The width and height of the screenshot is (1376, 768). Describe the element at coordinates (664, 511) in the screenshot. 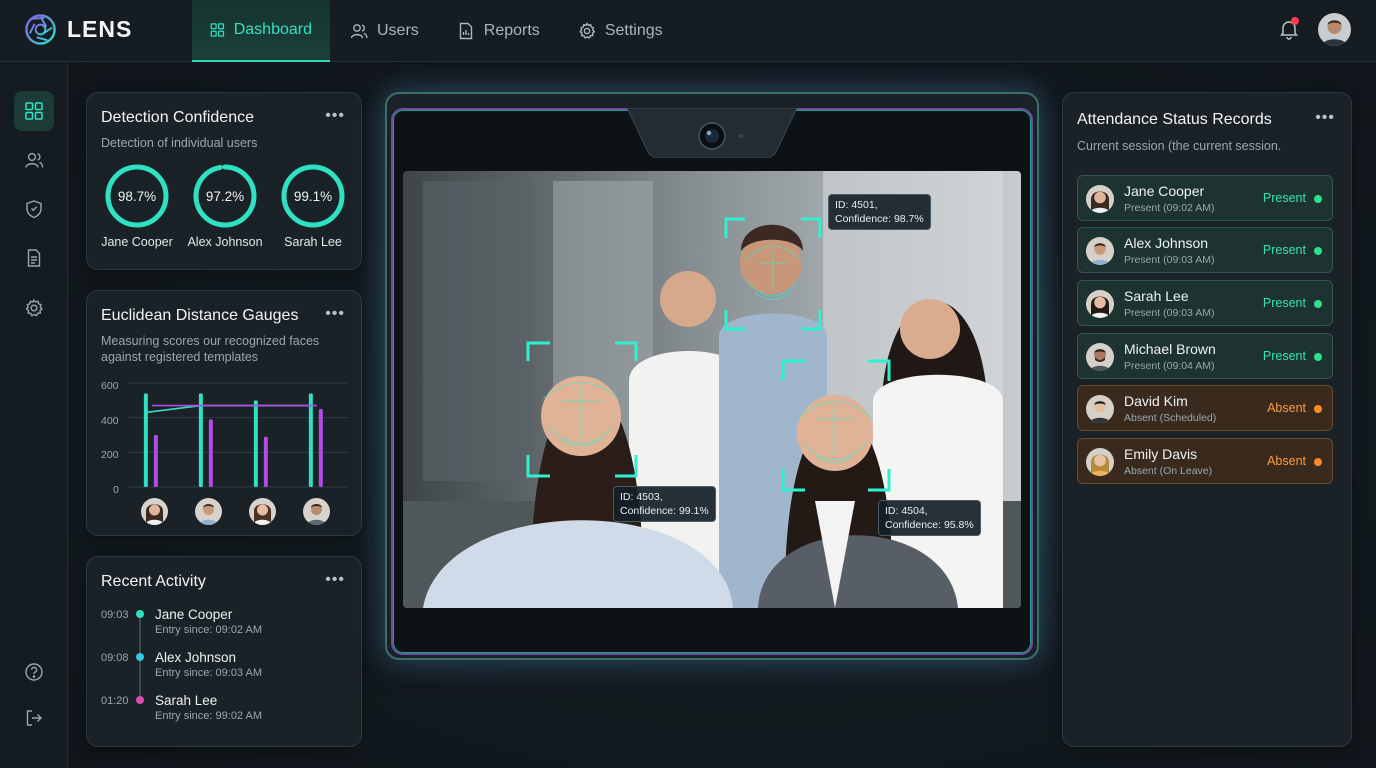

I see `face-confidence: Confidence: 99.1%` at that location.